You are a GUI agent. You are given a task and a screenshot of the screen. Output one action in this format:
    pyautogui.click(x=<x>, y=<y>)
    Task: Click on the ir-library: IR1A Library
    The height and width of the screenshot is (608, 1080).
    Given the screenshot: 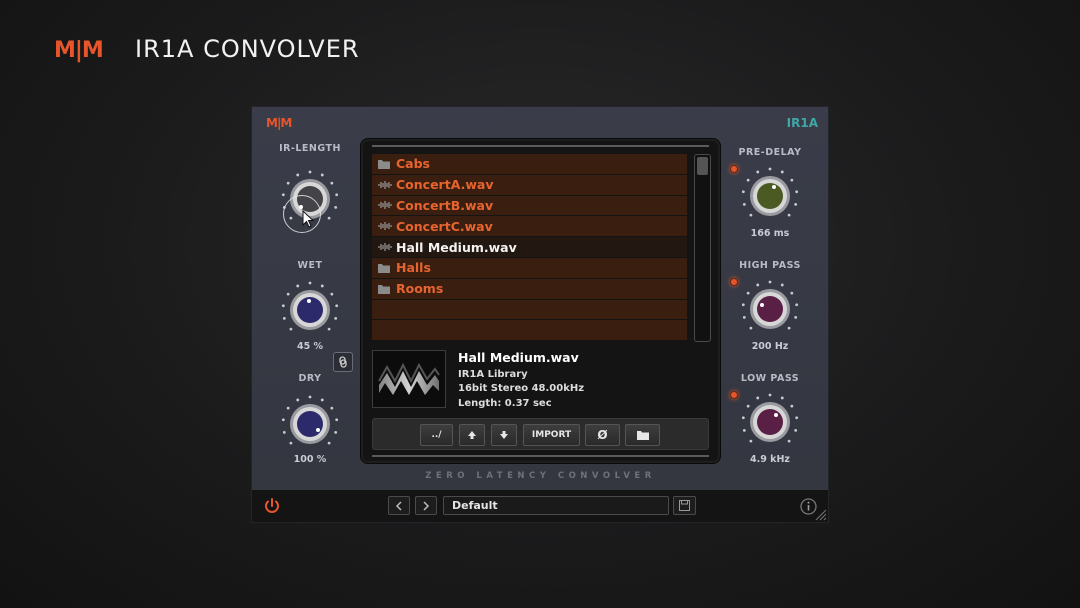 What is the action you would take?
    pyautogui.click(x=493, y=374)
    